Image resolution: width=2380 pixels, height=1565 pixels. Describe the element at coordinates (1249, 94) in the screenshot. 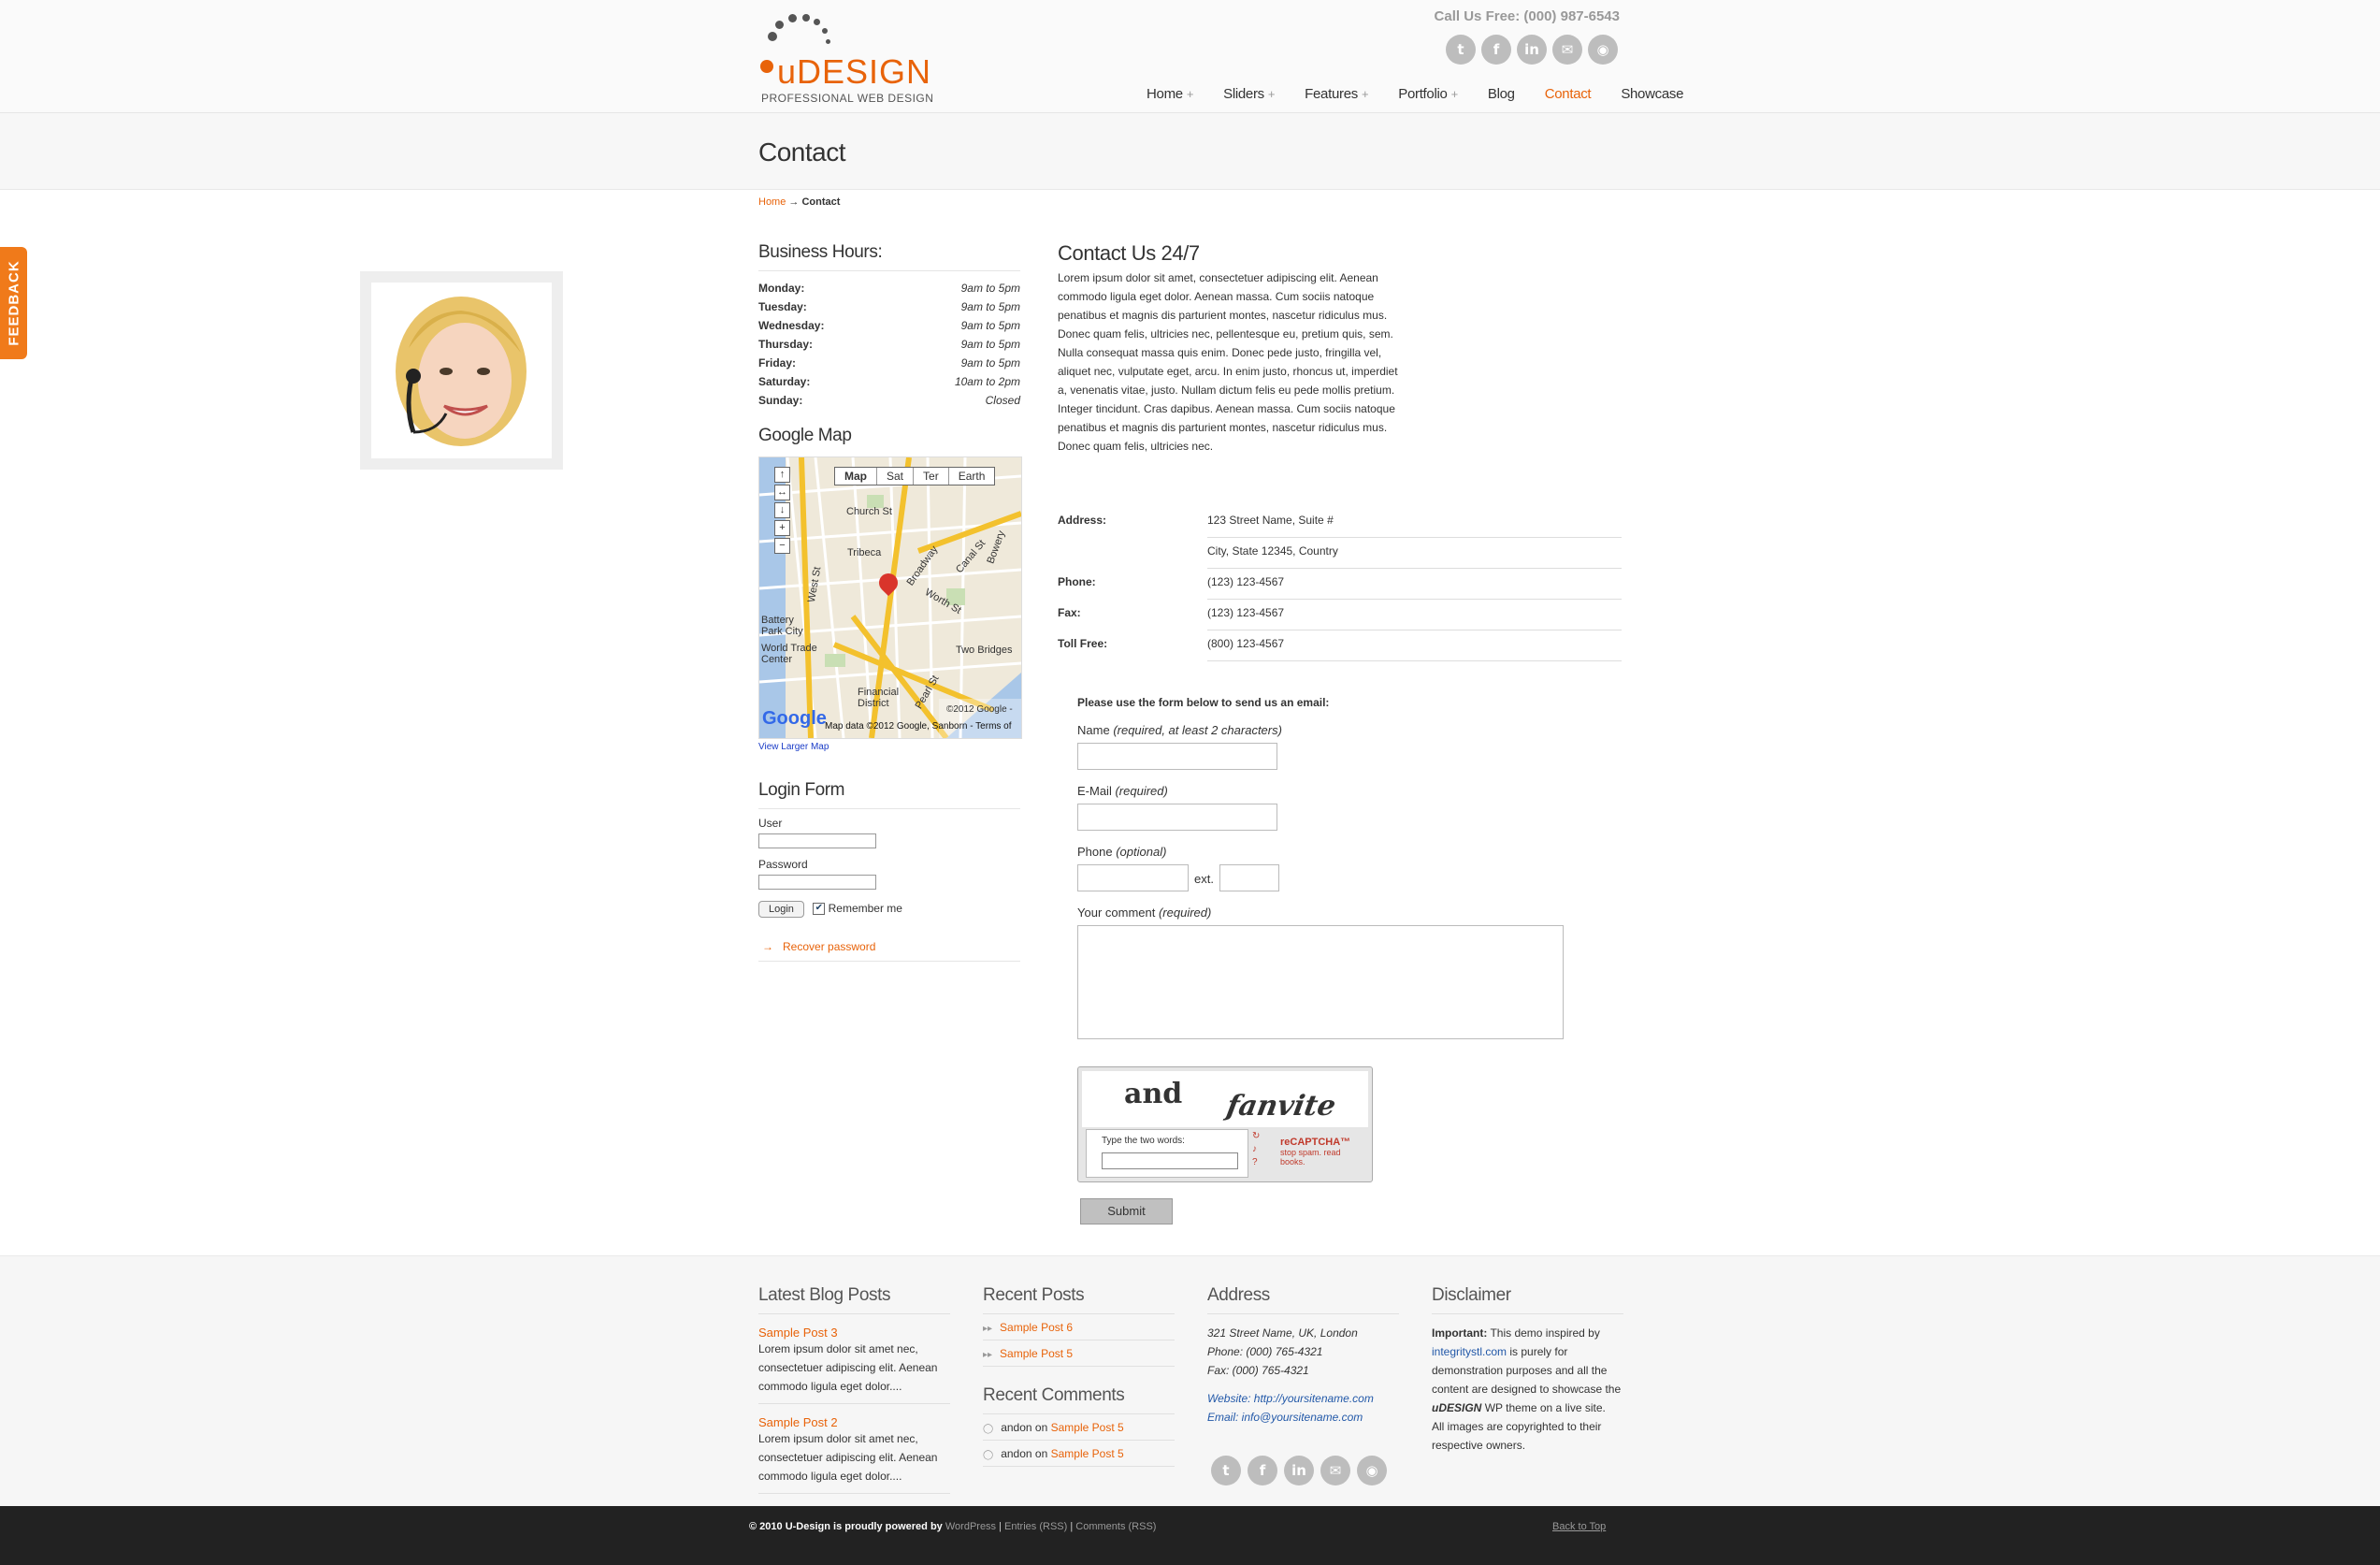

I see `nav-sliders: Sliders +` at that location.